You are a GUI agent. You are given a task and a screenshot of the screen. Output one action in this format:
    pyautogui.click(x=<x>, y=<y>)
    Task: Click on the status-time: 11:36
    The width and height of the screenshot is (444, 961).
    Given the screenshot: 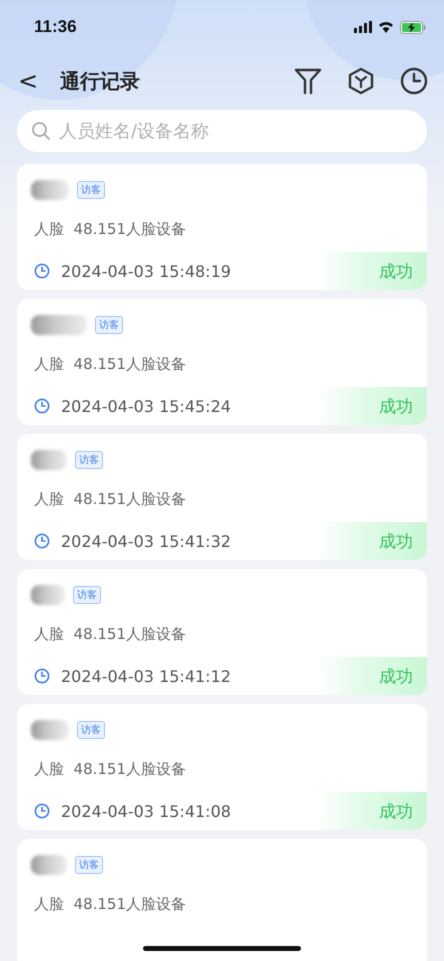 What is the action you would take?
    pyautogui.click(x=55, y=27)
    